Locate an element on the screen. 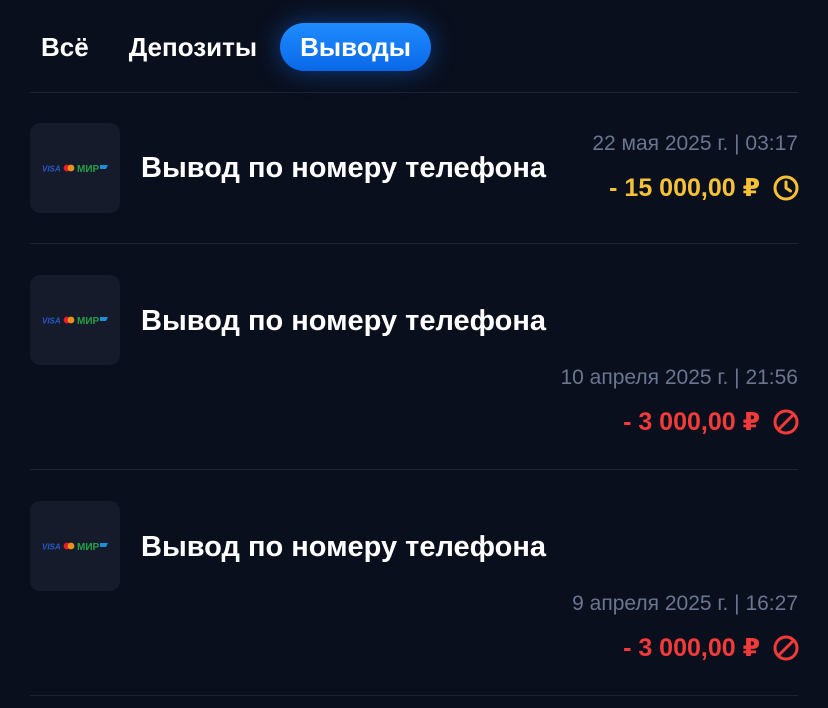 This screenshot has width=828, height=708. tab-all: Всё is located at coordinates (65, 47).